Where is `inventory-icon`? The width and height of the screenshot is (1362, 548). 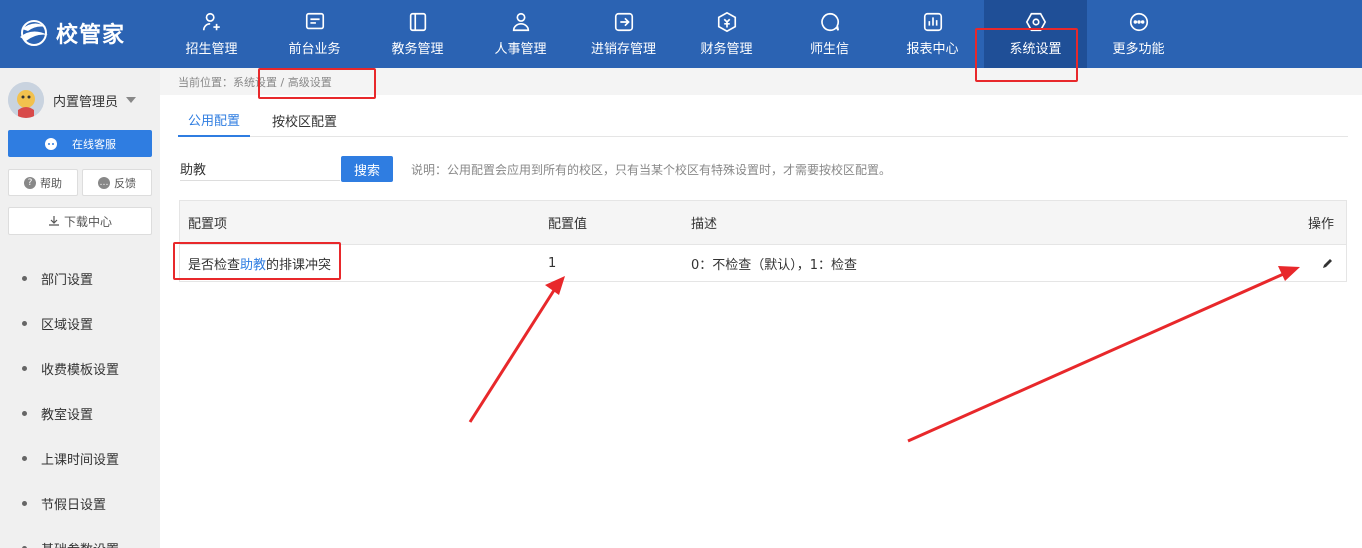 inventory-icon is located at coordinates (623, 22).